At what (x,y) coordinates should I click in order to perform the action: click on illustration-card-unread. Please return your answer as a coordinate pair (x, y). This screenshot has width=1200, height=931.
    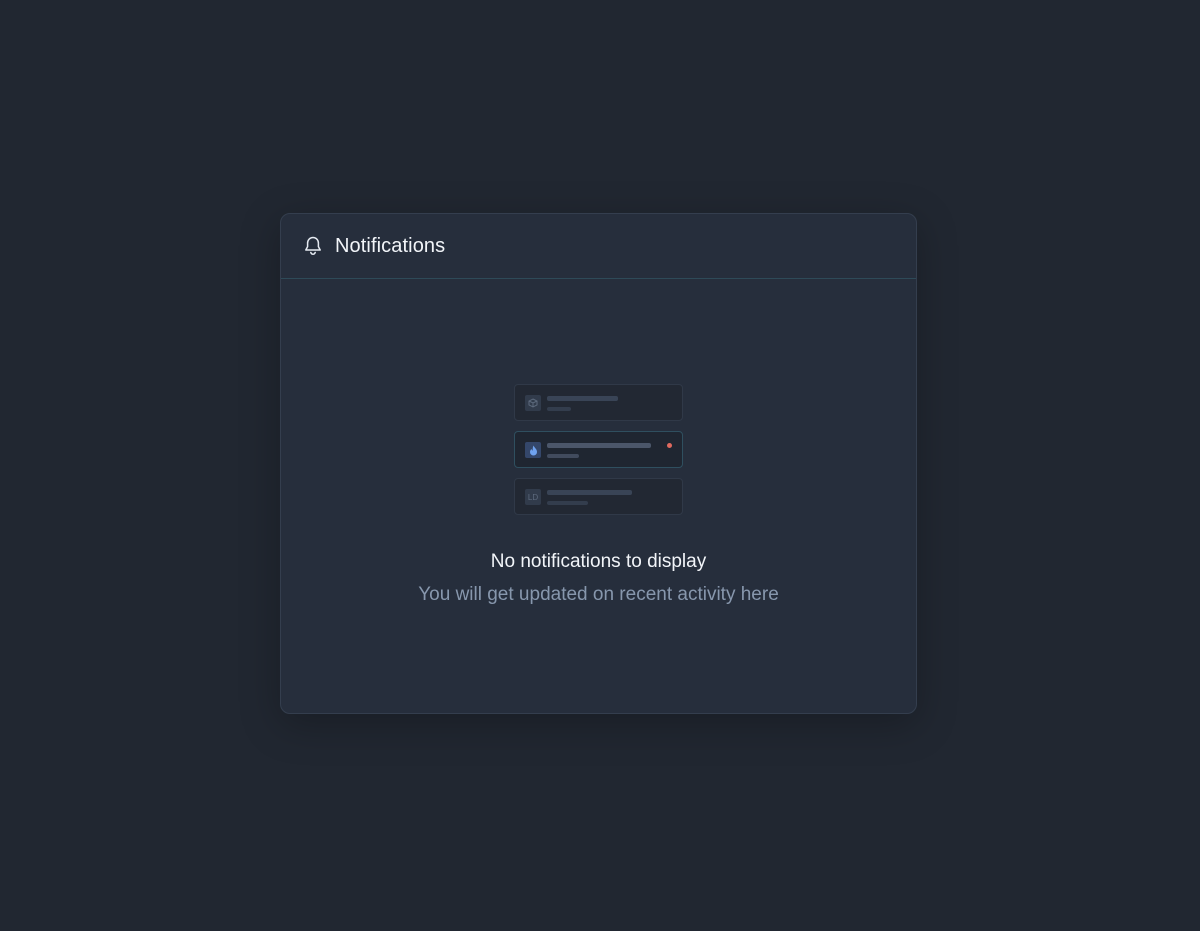
    Looking at the image, I should click on (598, 449).